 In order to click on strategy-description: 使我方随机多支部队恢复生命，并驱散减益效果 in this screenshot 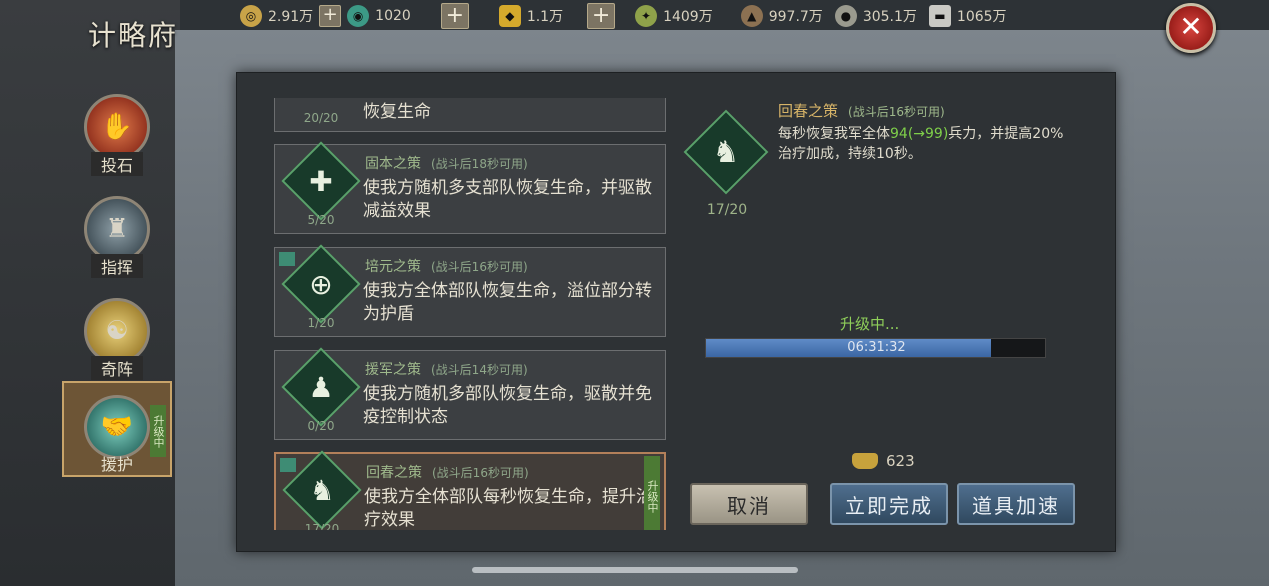, I will do `click(507, 199)`.